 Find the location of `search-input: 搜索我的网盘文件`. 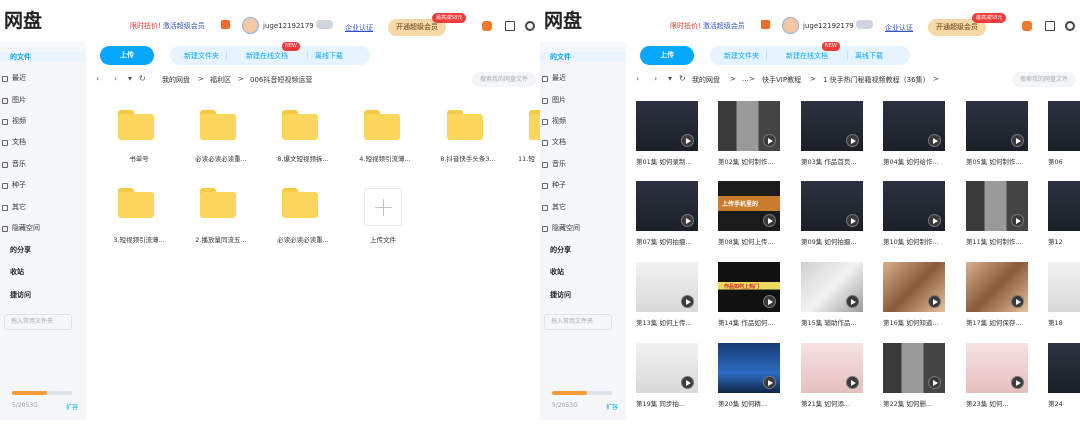

search-input: 搜索我的网盘文件 is located at coordinates (504, 79).